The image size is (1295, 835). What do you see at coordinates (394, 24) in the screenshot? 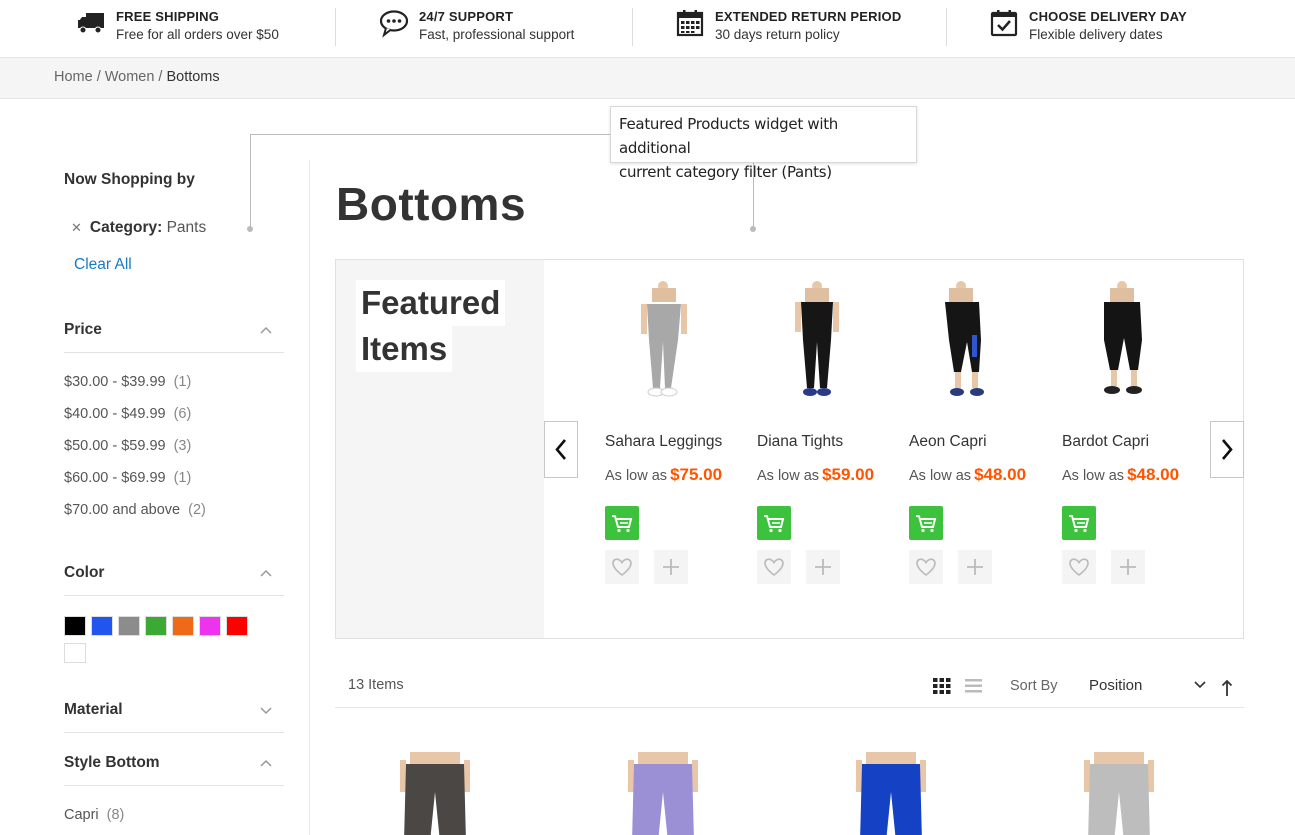
I see `chat-icon` at bounding box center [394, 24].